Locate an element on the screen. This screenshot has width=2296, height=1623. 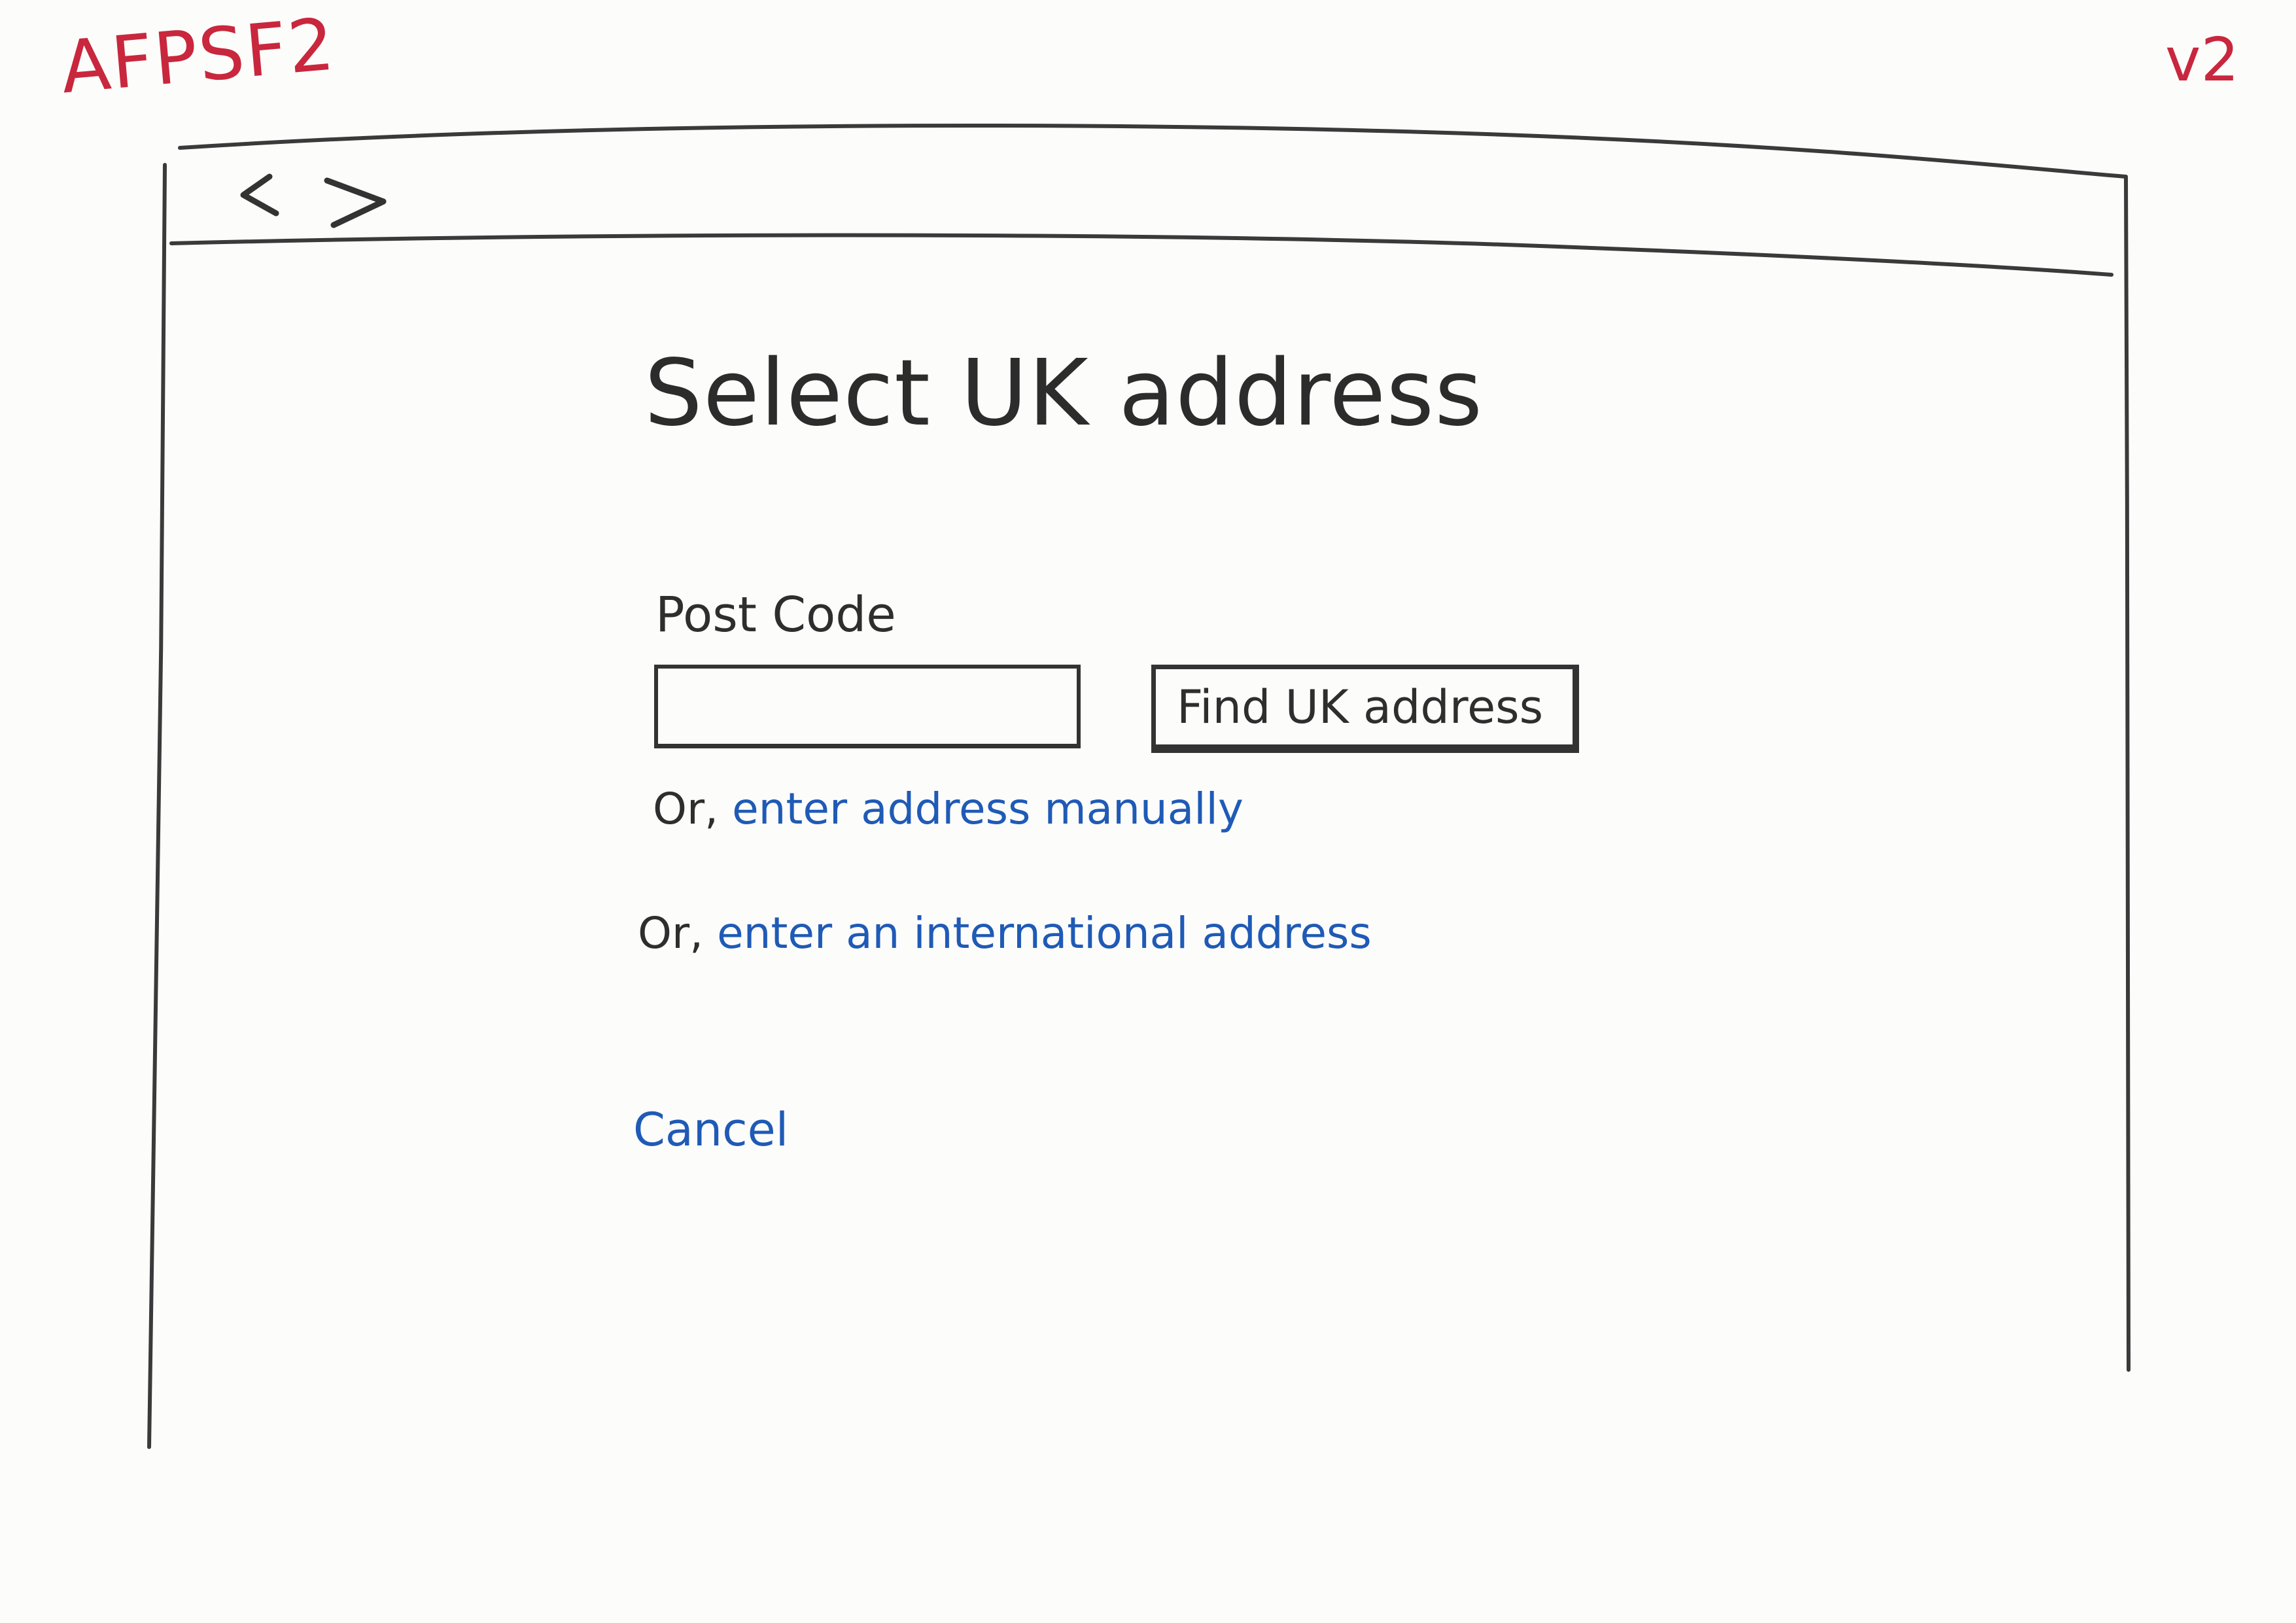
back-forward-arrows-icon is located at coordinates (313, 202).